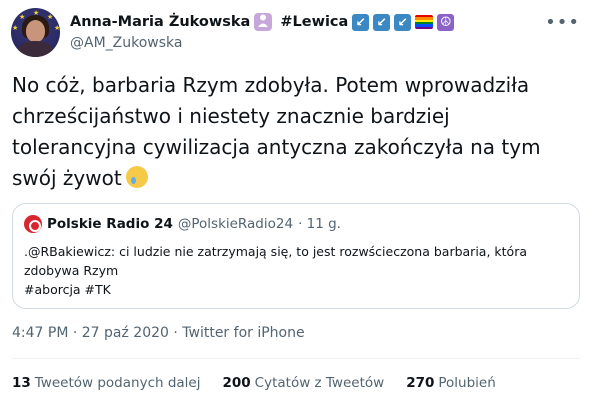  I want to click on hashtag-link: #Lewica, so click(314, 22).